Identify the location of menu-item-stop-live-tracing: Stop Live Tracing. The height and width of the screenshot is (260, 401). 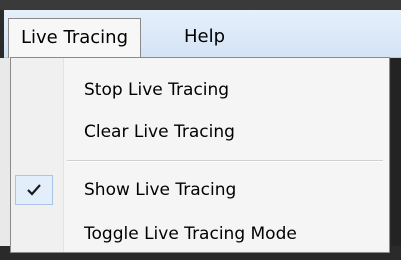
(200, 90).